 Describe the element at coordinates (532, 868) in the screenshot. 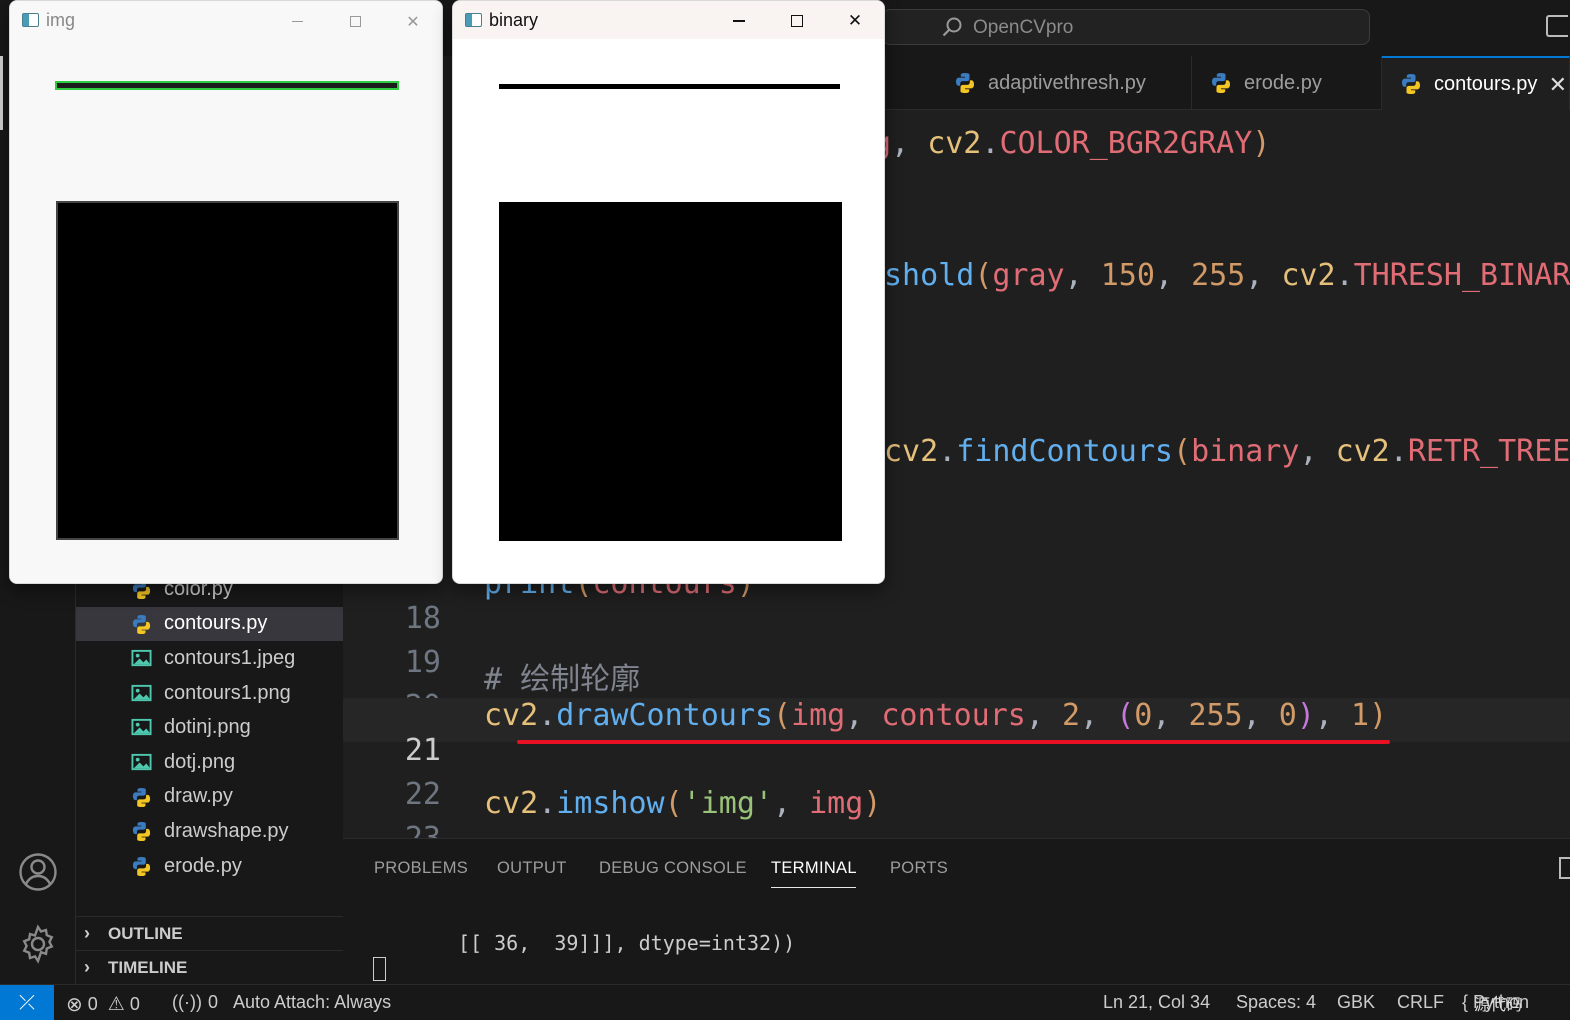

I see `panel-tab-output: OUTPUT` at that location.